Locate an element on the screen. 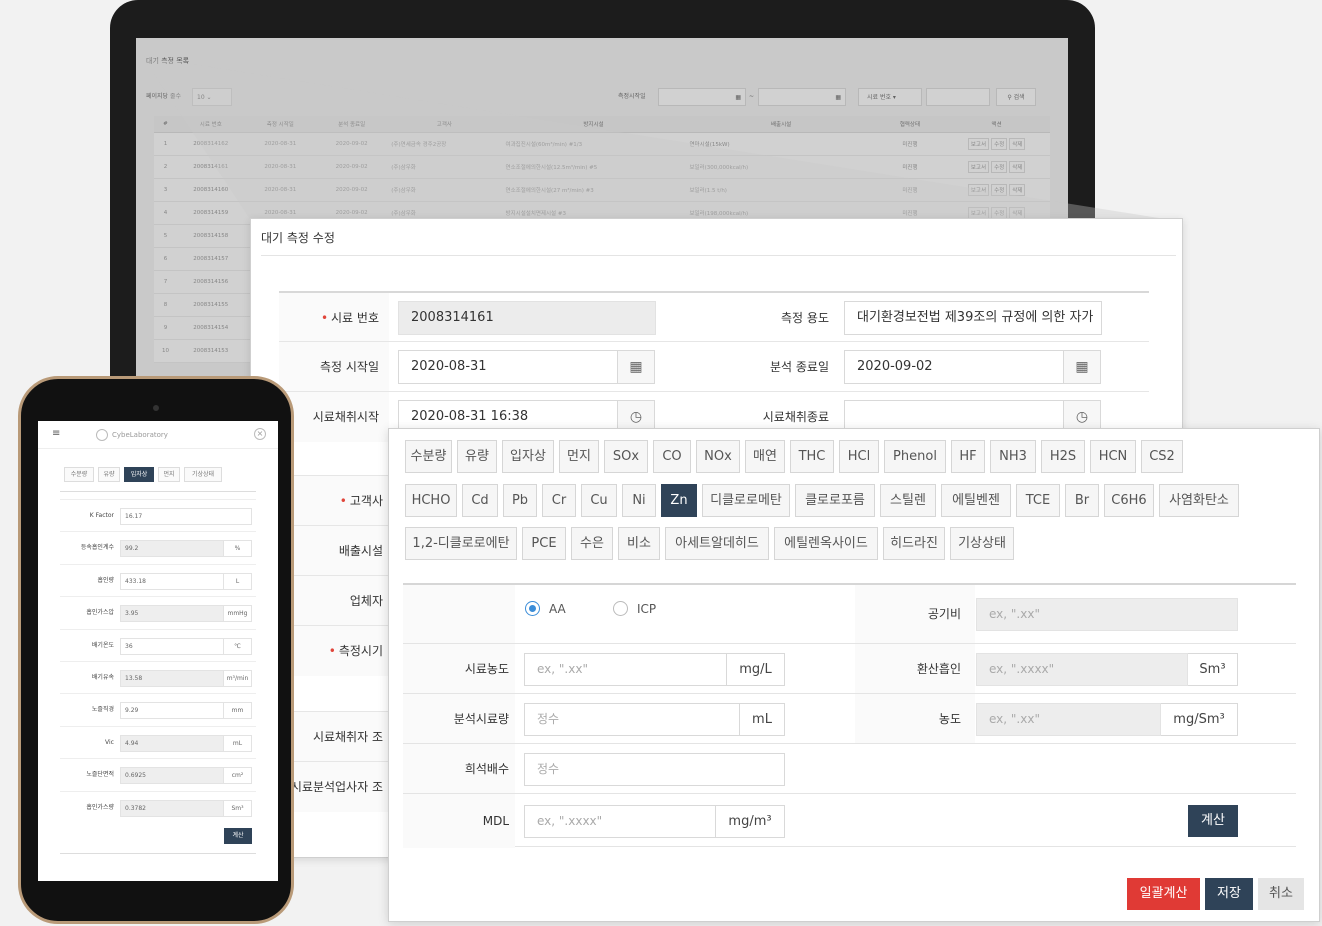  save-button: 저장 is located at coordinates (1229, 894).